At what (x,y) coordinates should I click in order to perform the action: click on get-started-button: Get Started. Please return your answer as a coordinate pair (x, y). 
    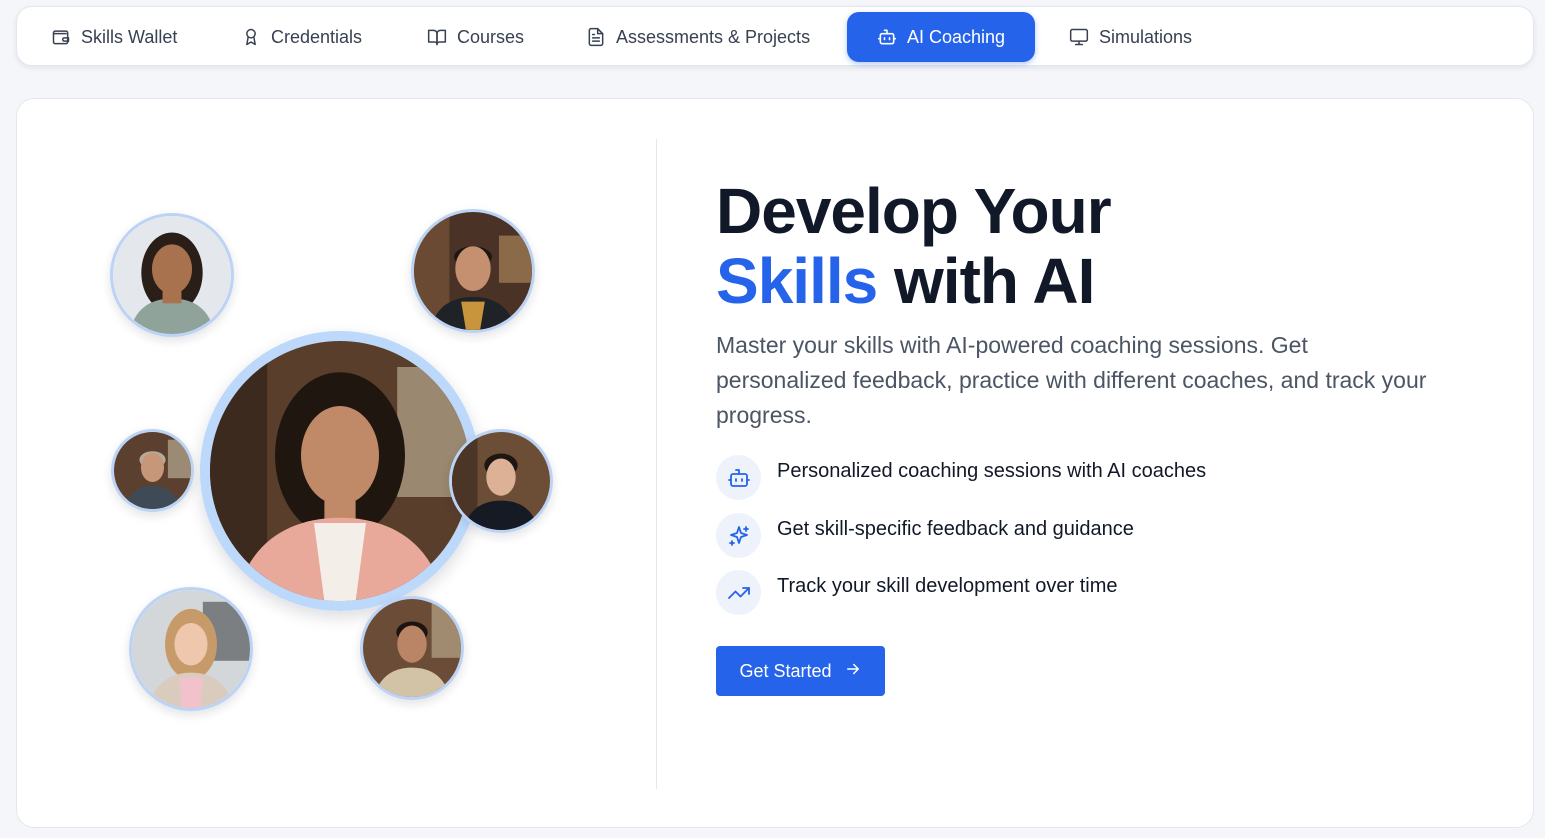
    Looking at the image, I should click on (800, 671).